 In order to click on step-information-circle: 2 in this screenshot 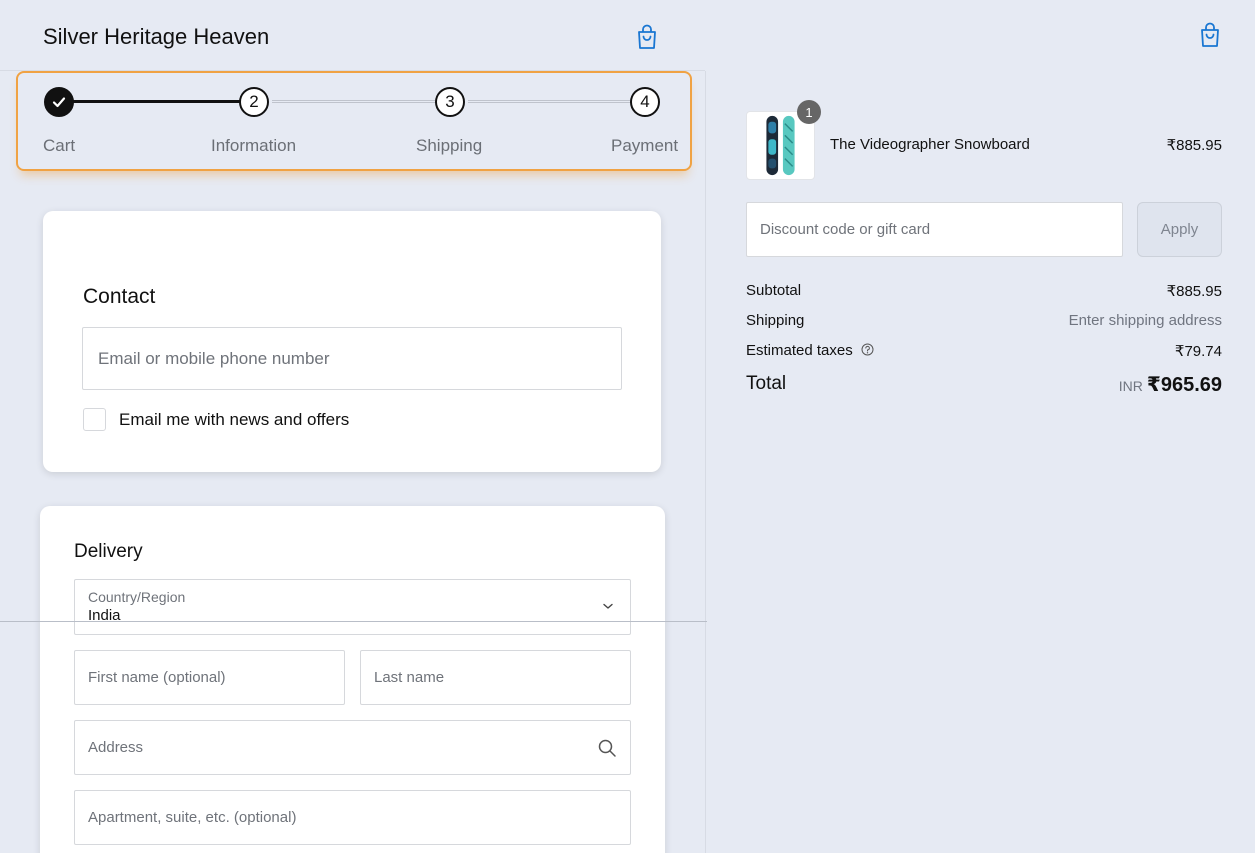, I will do `click(254, 102)`.